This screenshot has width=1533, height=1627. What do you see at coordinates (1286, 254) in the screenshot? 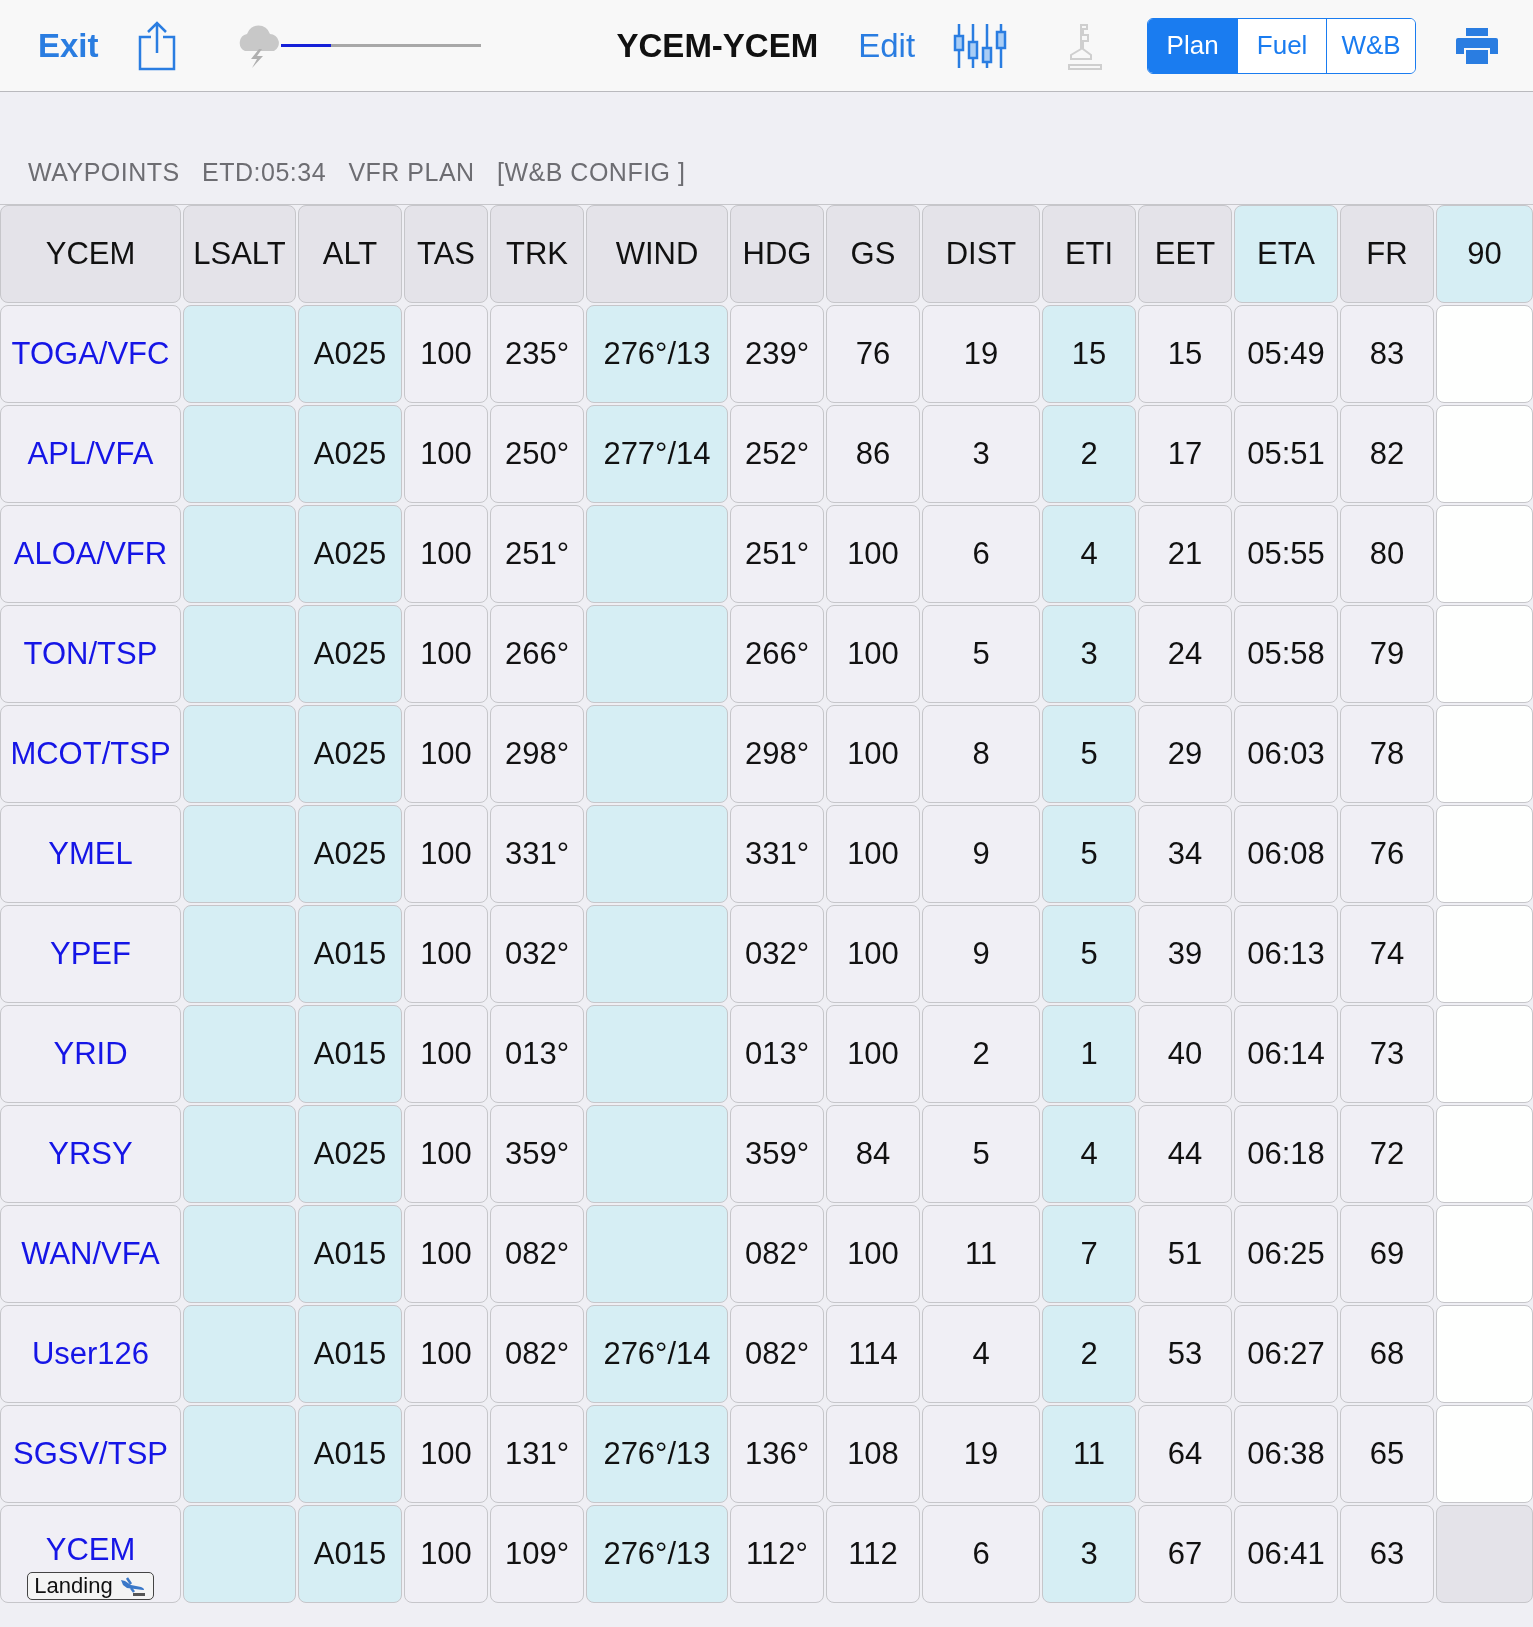
I see `column-header: ETA` at bounding box center [1286, 254].